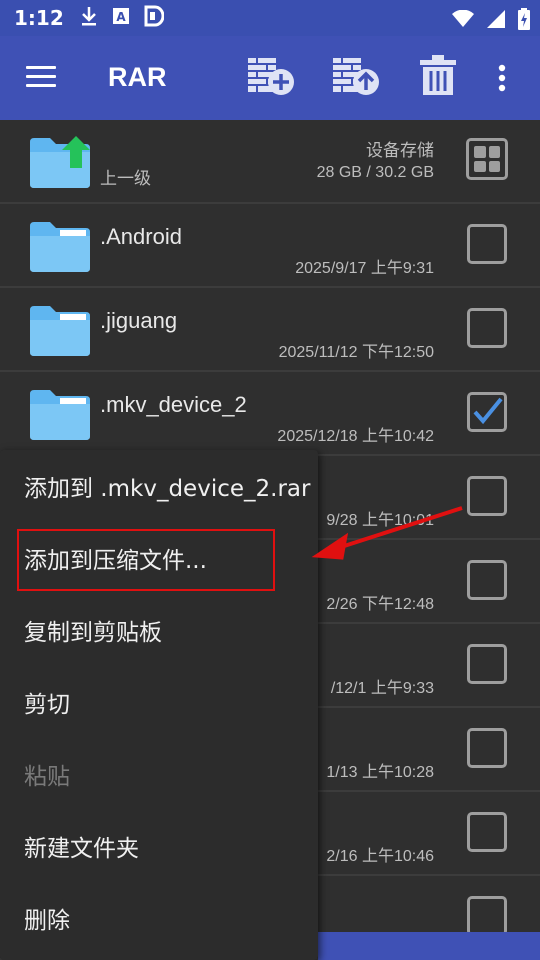 The image size is (540, 960). What do you see at coordinates (380, 856) in the screenshot?
I see `file-date: 2/16 上午10:46` at bounding box center [380, 856].